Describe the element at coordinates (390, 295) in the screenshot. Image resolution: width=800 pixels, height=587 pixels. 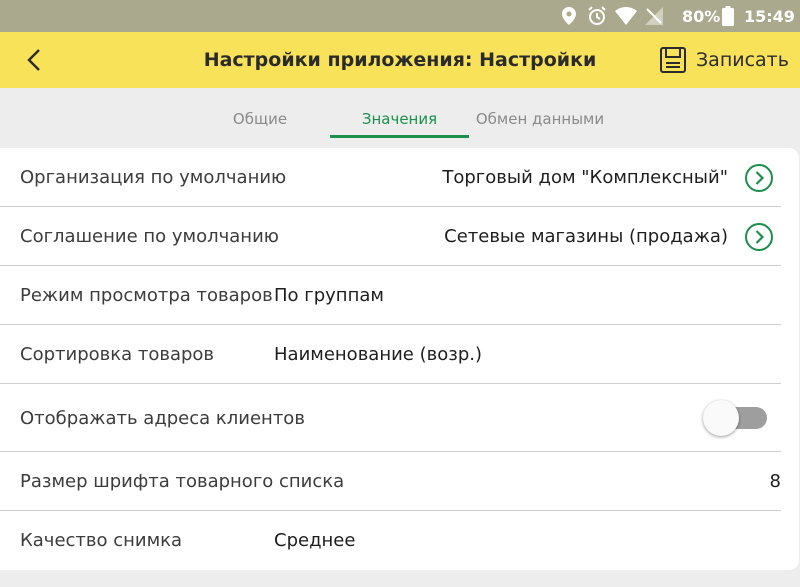
I see `setting-view-mode: Режим просмотра товаров По группам` at that location.